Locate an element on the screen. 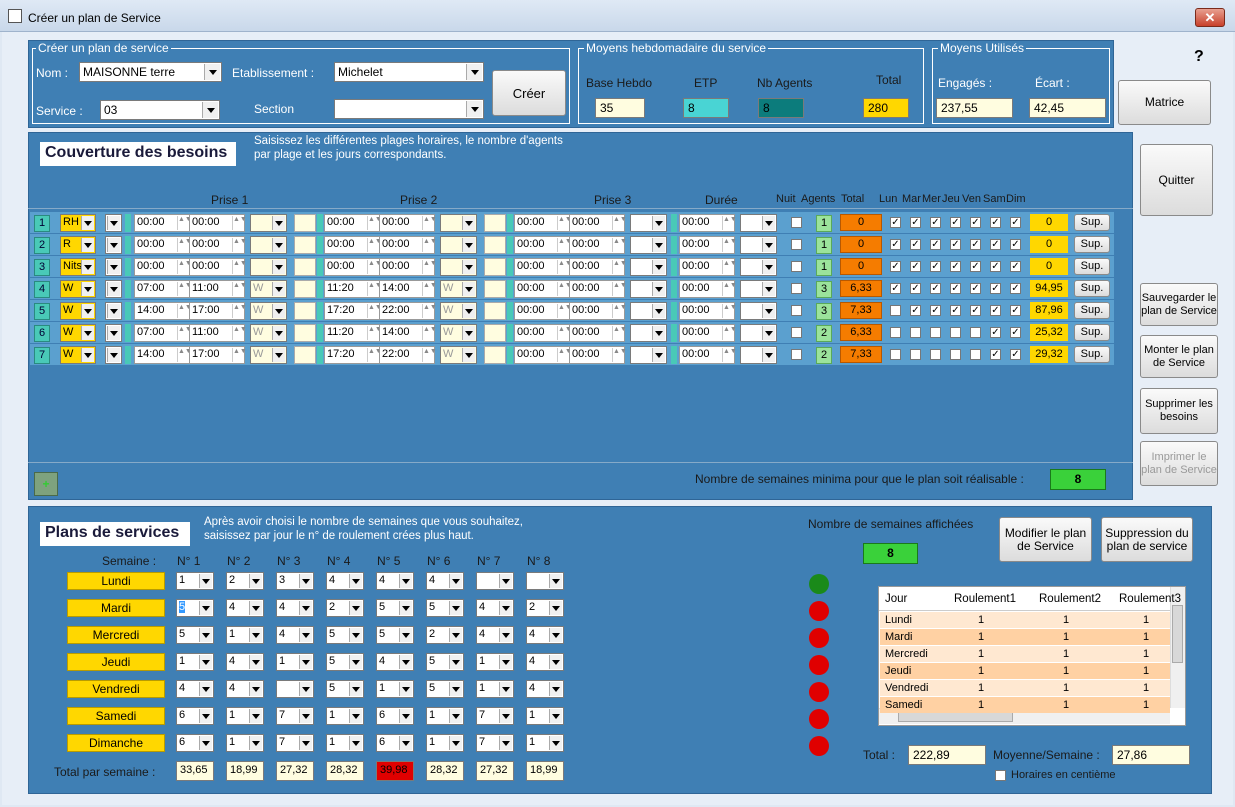  etablissement-select: Michelet is located at coordinates (409, 72).